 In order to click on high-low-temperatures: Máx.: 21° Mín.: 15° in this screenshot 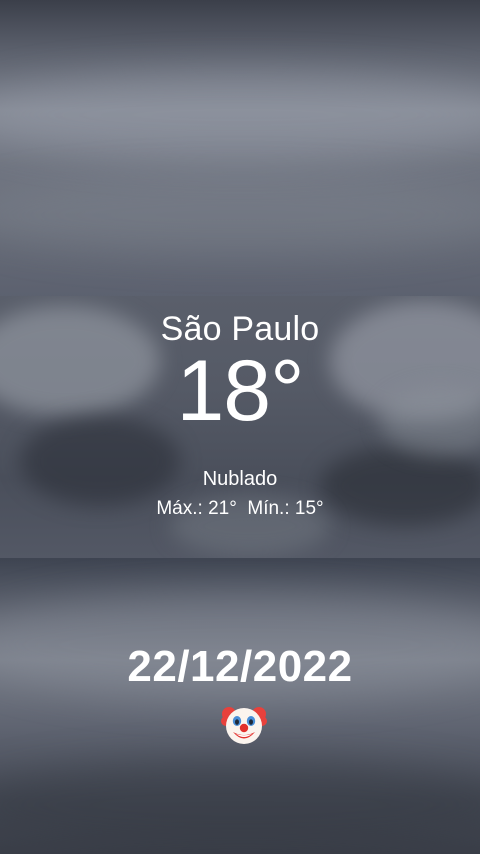, I will do `click(240, 508)`.